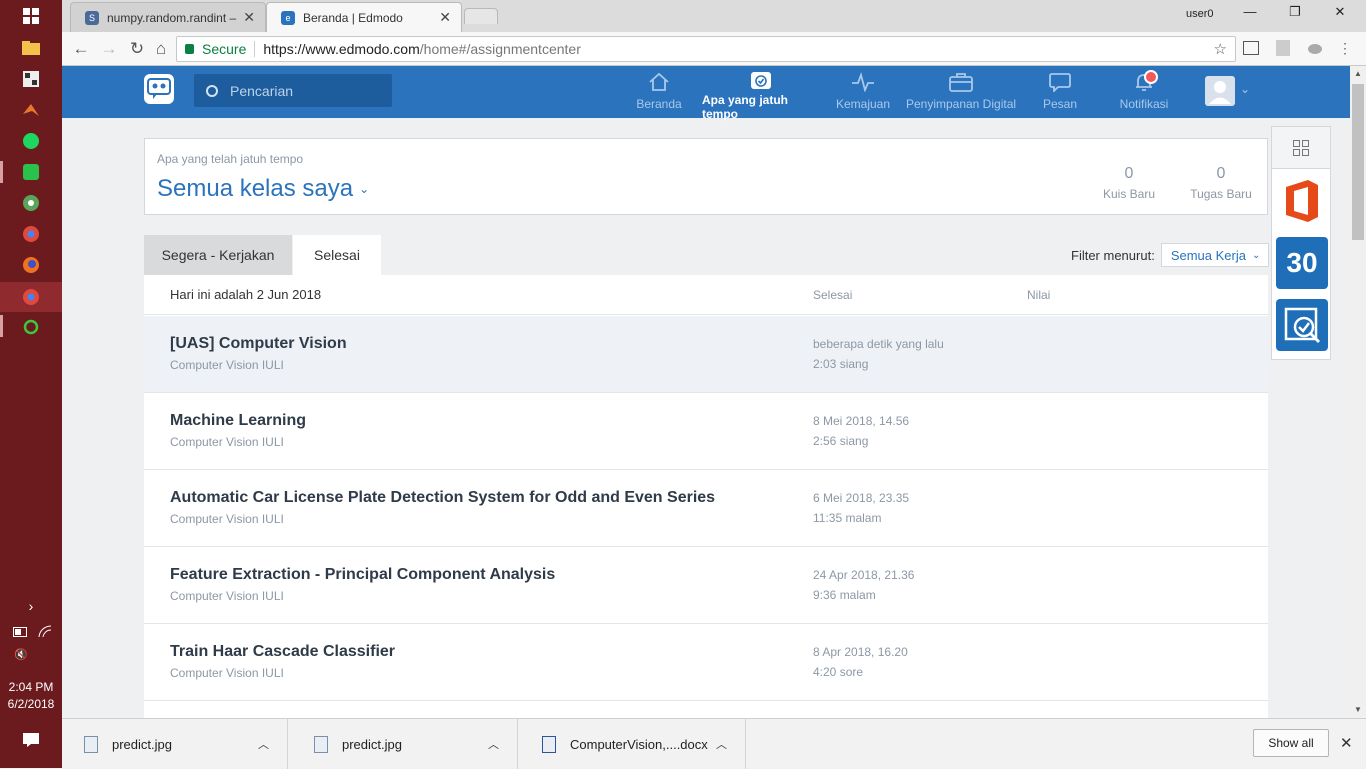  Describe the element at coordinates (258, 344) in the screenshot. I see `assignment-title: [UAS] Computer Vision` at that location.